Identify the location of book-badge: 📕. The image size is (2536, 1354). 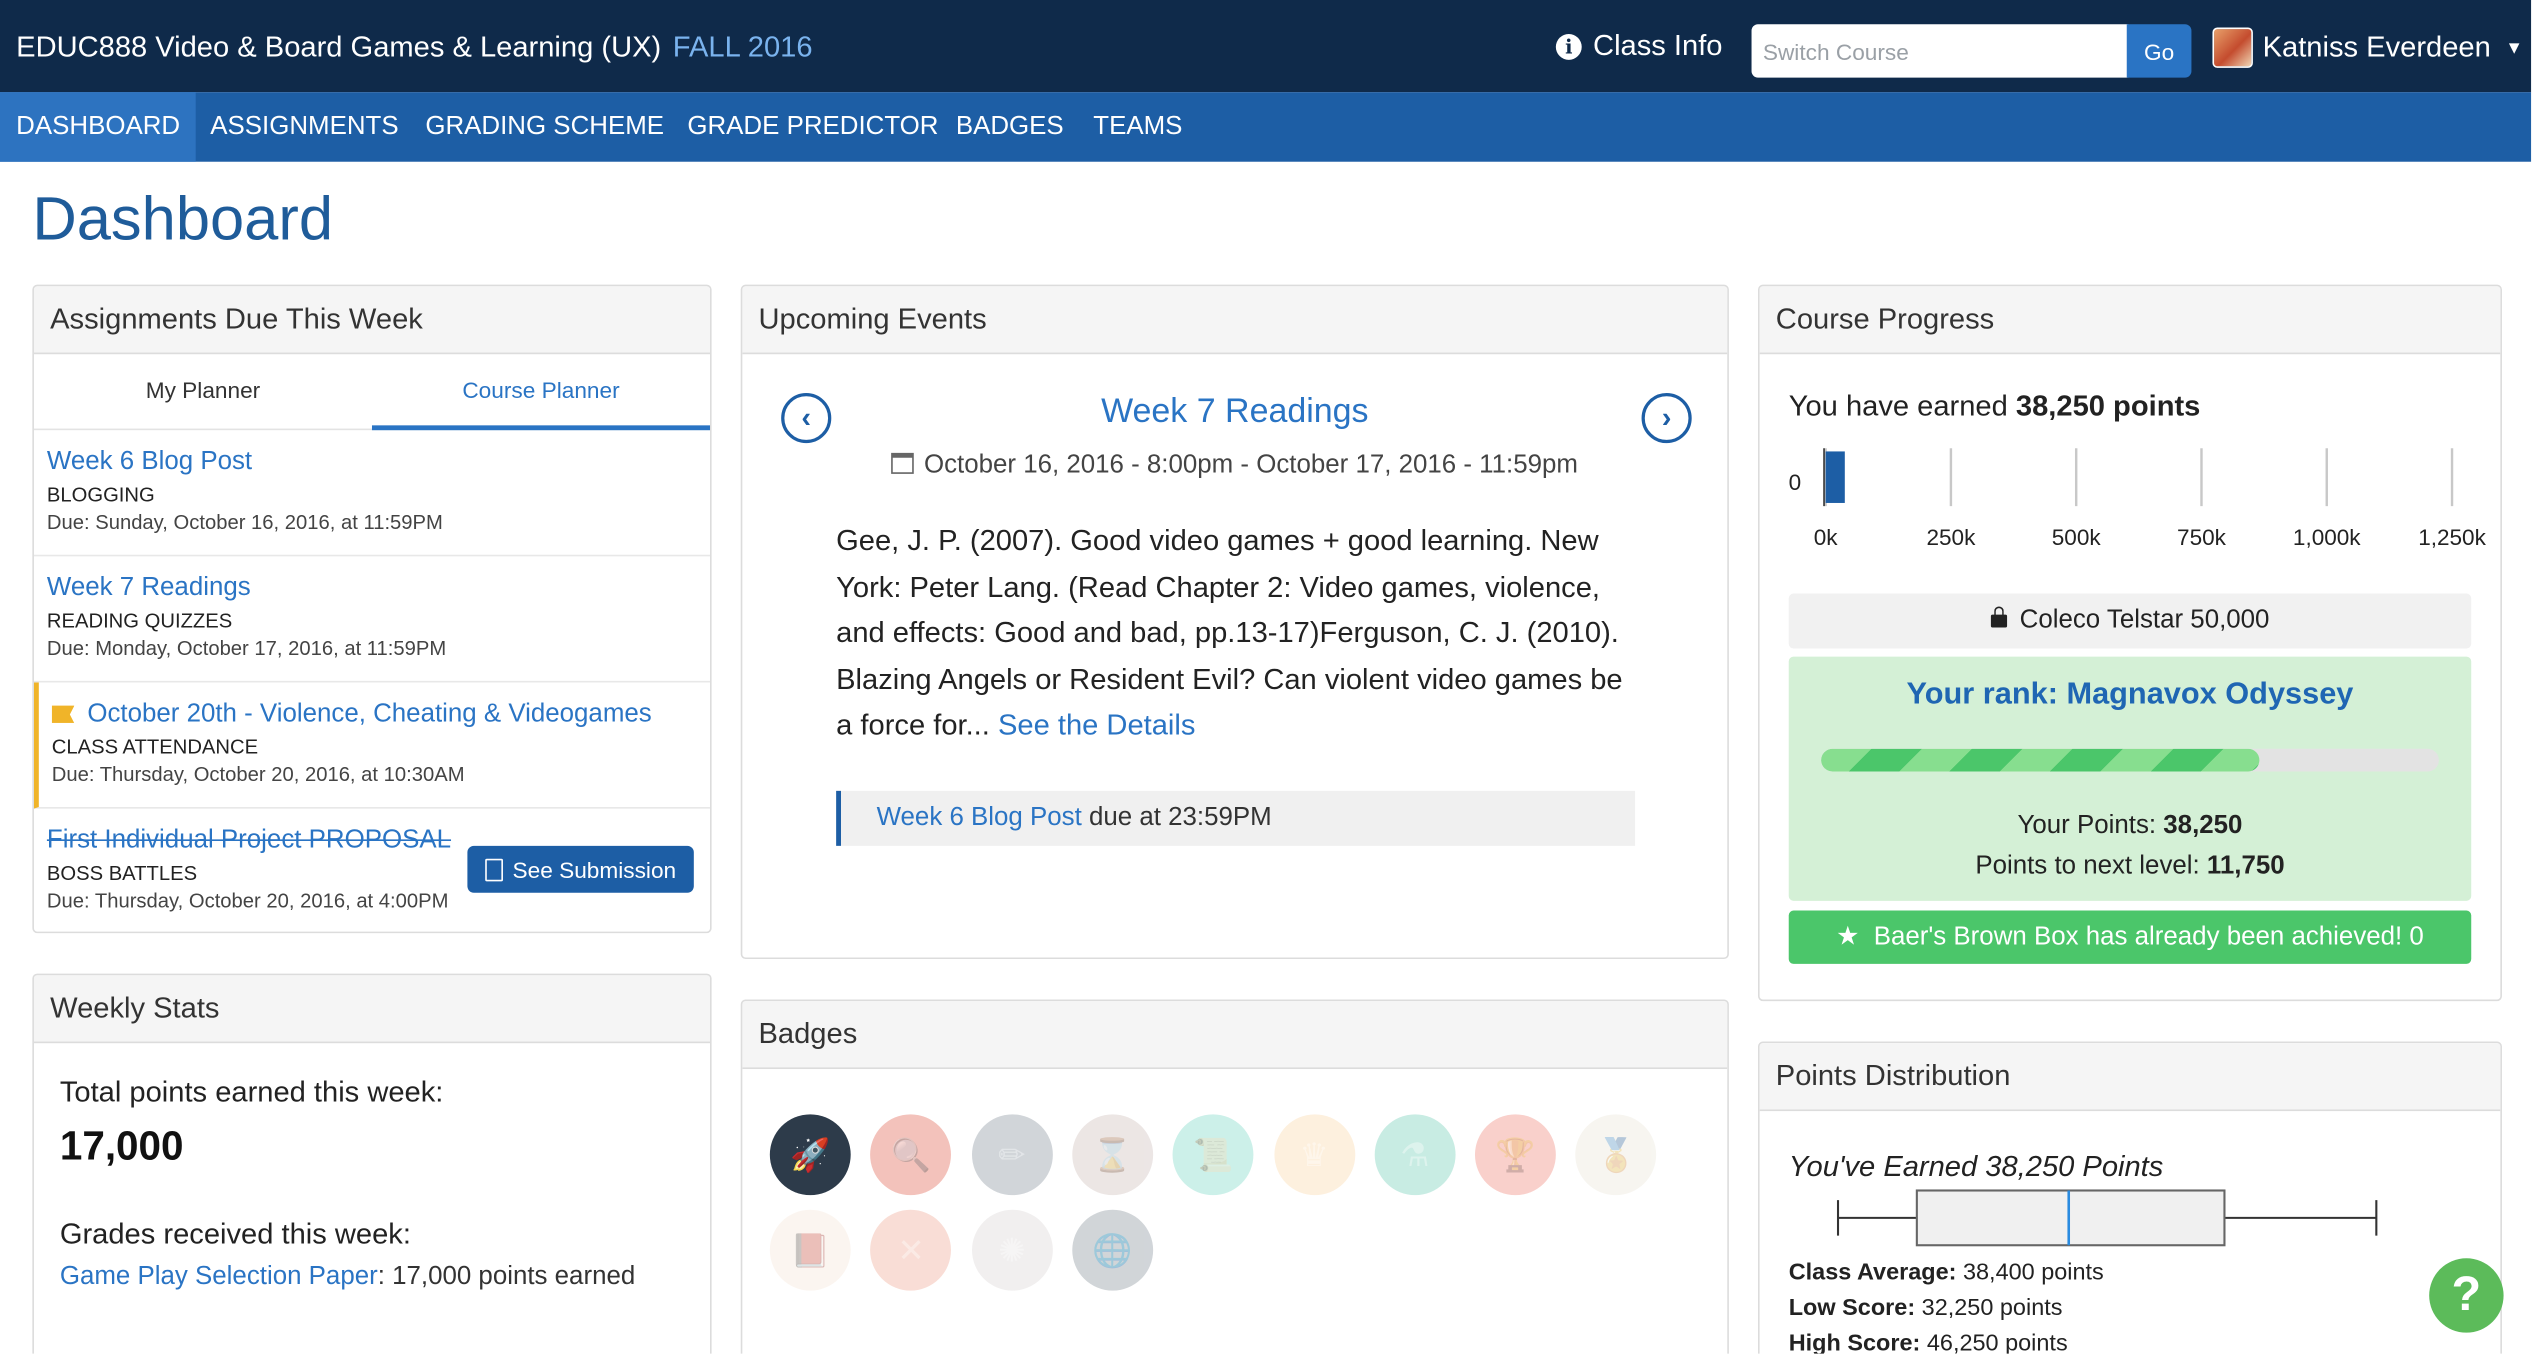
(810, 1250).